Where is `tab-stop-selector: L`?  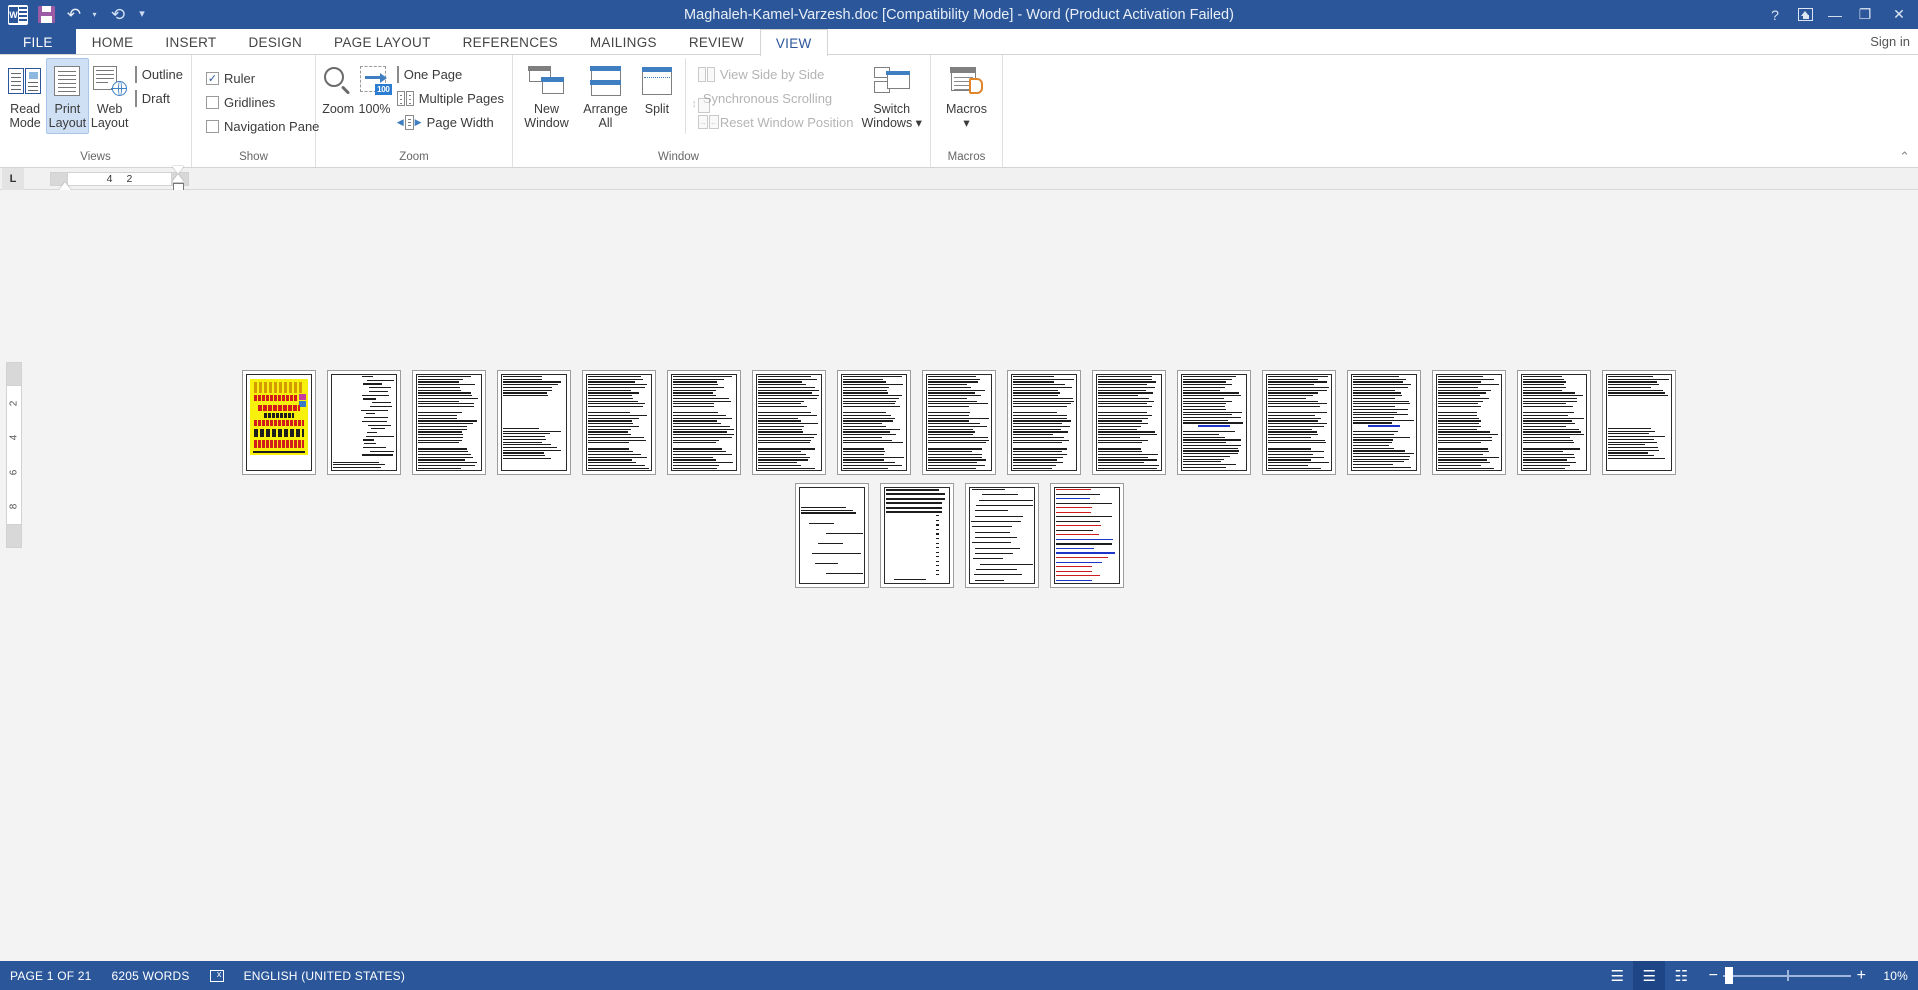
tab-stop-selector: L is located at coordinates (13, 178).